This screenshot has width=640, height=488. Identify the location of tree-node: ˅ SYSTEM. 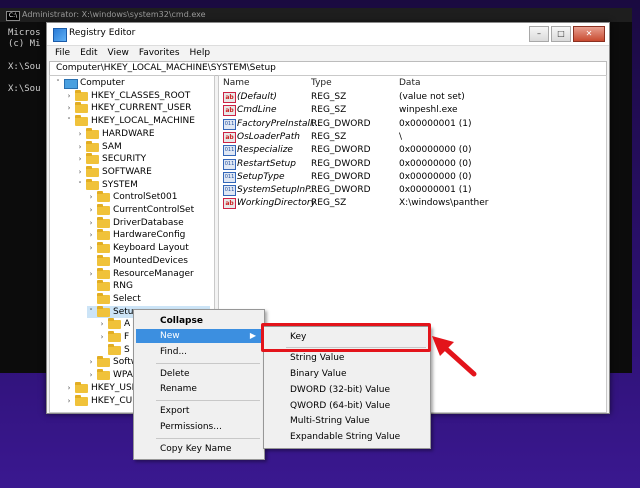
(143, 184).